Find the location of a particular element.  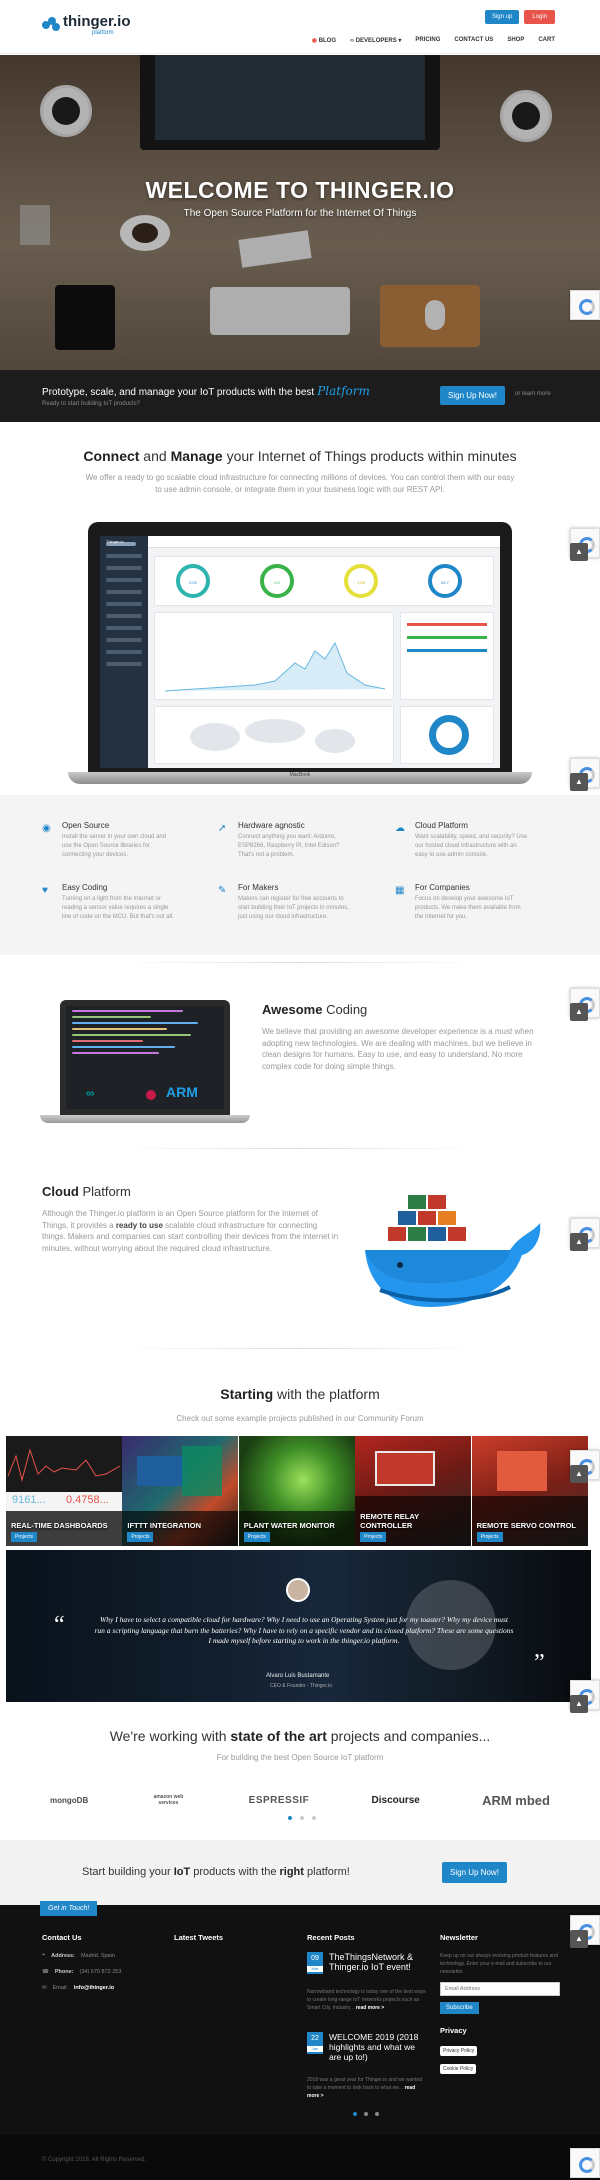

scroll-top-icon-4: ▲ is located at coordinates (579, 1242).